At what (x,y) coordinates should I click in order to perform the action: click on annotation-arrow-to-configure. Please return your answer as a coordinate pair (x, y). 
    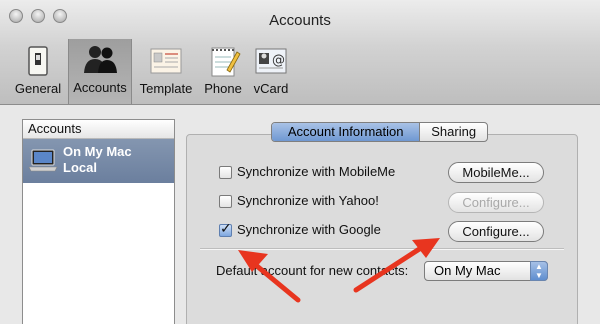
    Looking at the image, I should click on (396, 265).